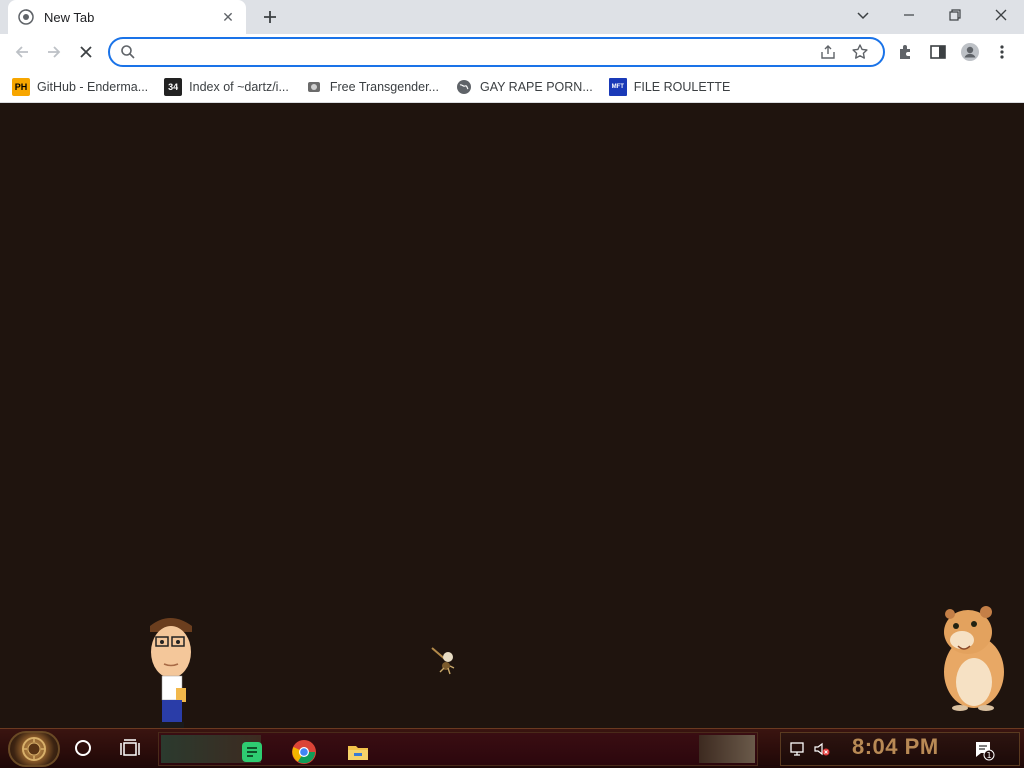 The image size is (1024, 768). I want to click on stop-loading-button, so click(86, 52).